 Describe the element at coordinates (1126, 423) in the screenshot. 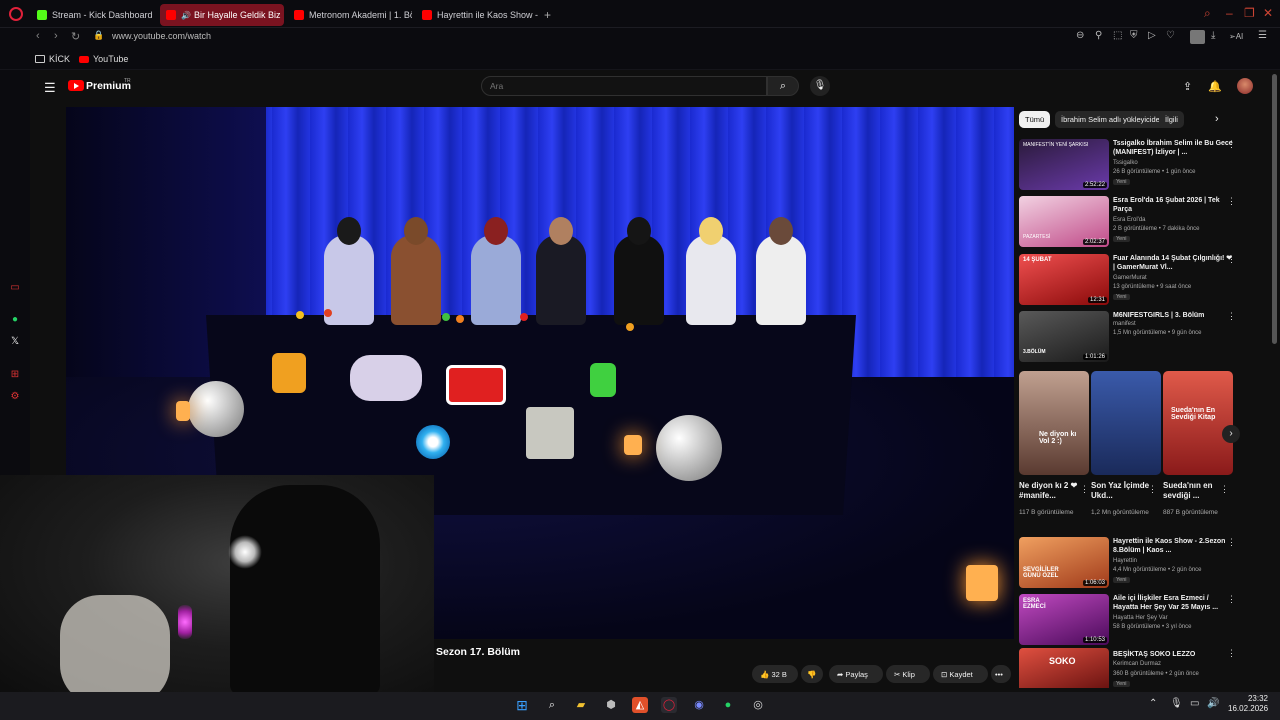

I see `short-thumbnail` at that location.